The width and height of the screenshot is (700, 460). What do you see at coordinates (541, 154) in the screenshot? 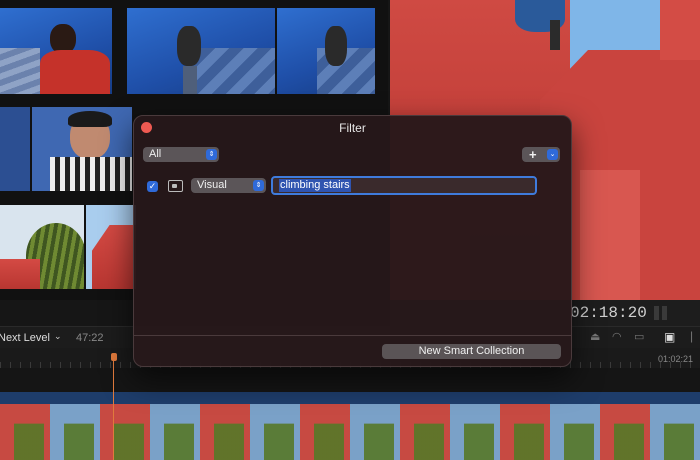
I see `add-rule-button: + ⌄` at bounding box center [541, 154].